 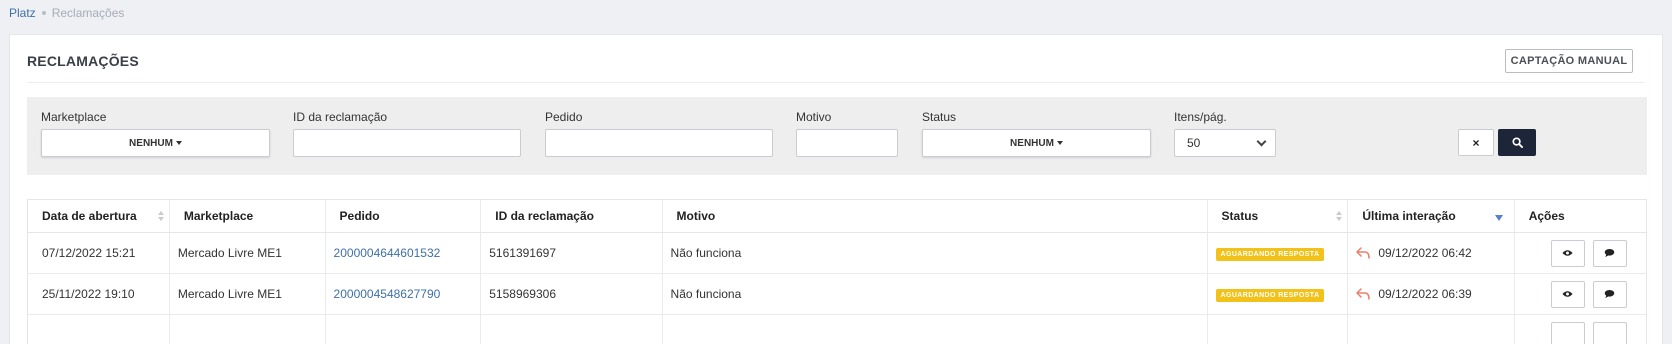 I want to click on breadcrumb: Platz Reclamações, so click(x=66, y=13).